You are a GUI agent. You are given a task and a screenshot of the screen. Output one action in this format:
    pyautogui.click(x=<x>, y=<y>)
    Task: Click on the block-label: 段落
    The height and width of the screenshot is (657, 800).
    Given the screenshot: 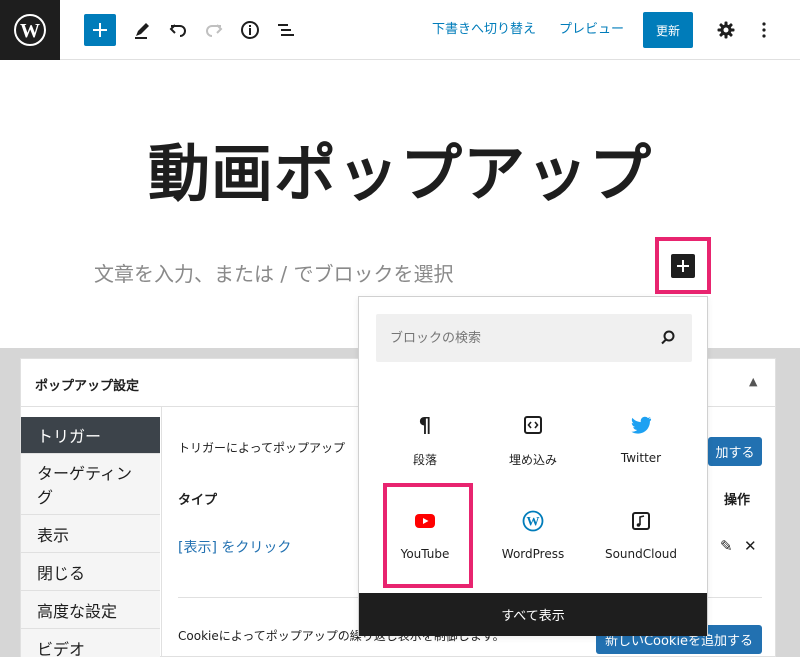 What is the action you would take?
    pyautogui.click(x=424, y=460)
    